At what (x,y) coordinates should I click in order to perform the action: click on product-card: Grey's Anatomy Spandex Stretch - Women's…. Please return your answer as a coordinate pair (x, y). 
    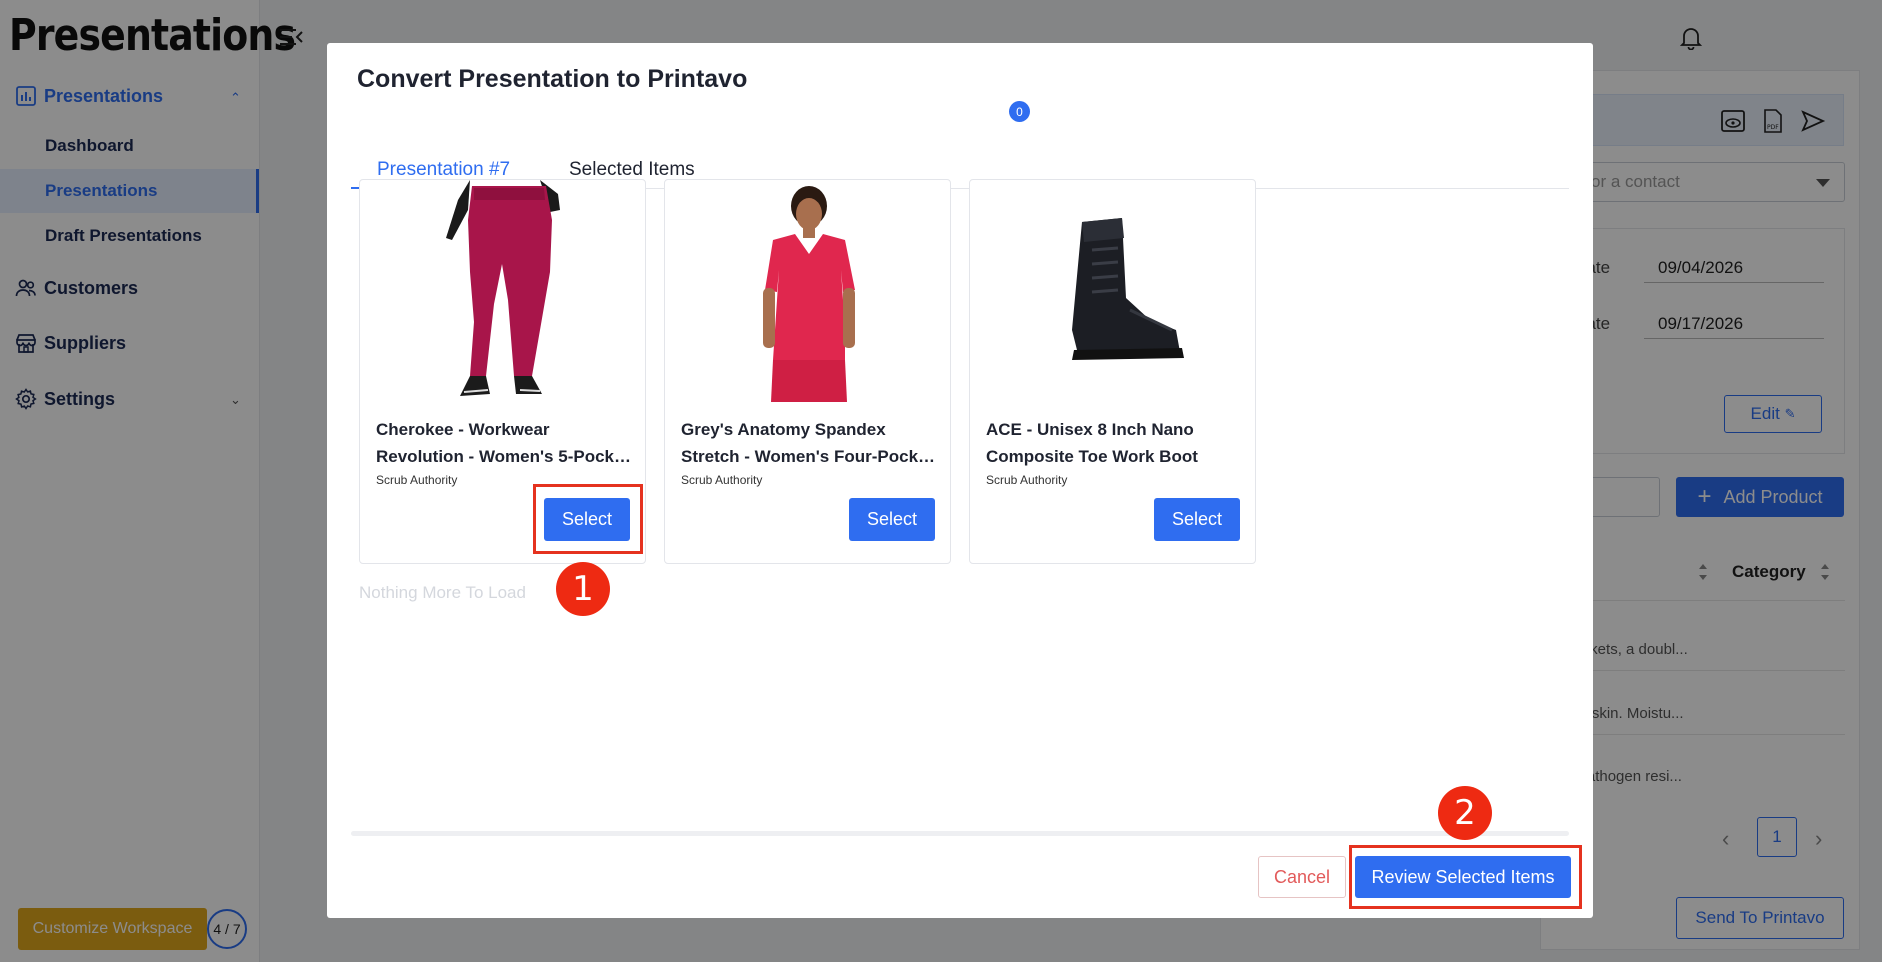
    Looking at the image, I should click on (807, 371).